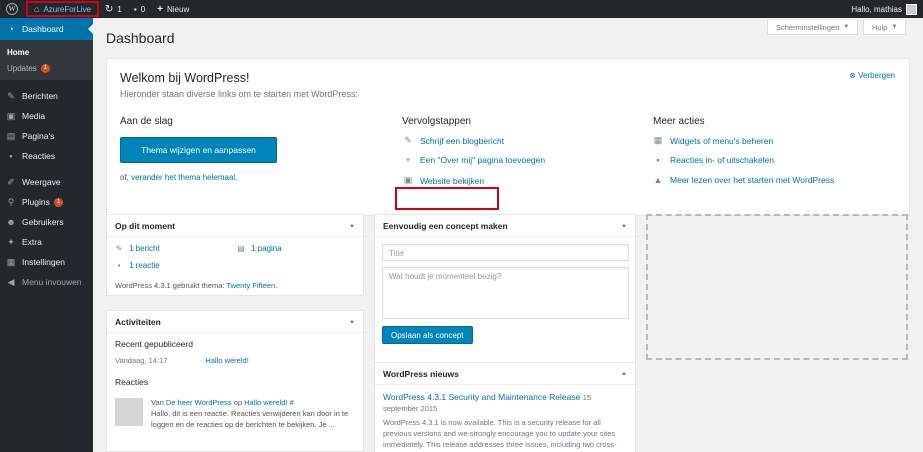  What do you see at coordinates (41, 182) in the screenshot?
I see `sidebar-item-label: Weergave` at bounding box center [41, 182].